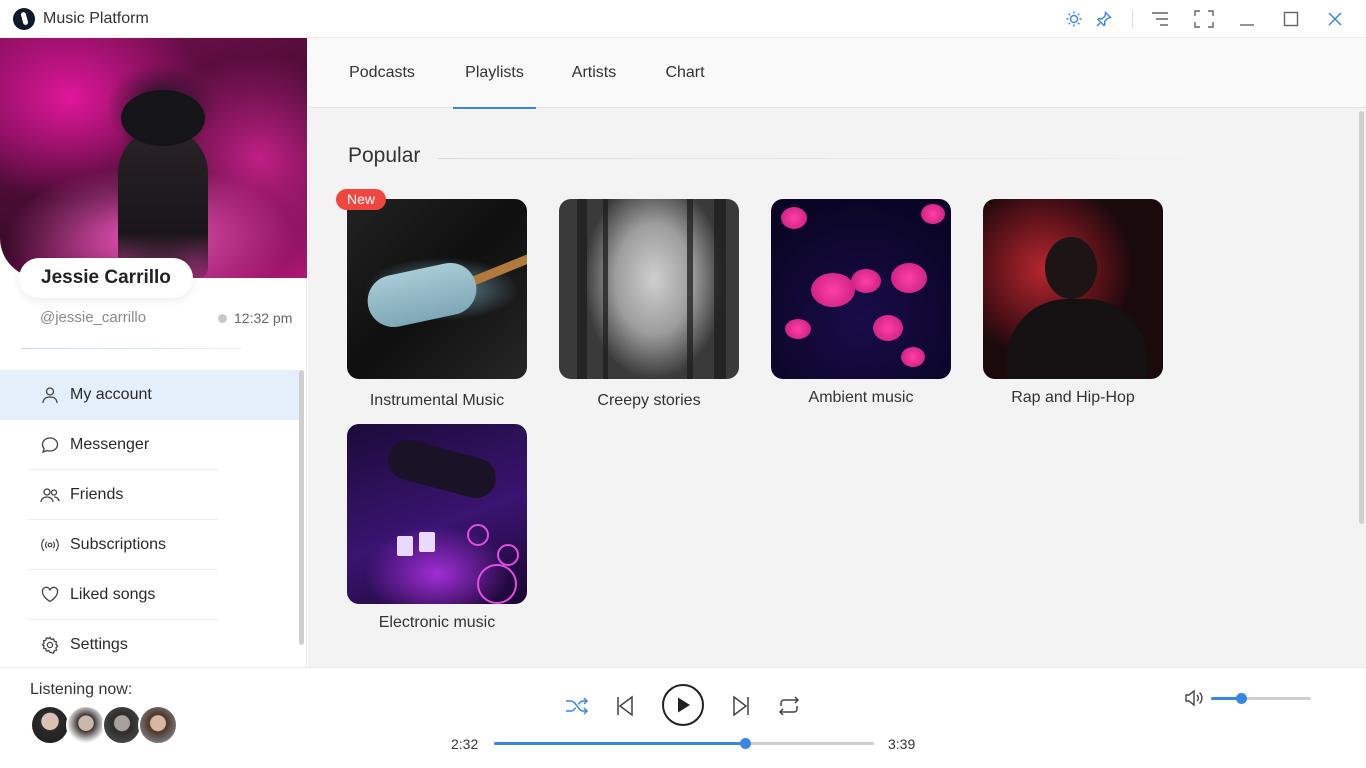 The image size is (1366, 768). Describe the element at coordinates (93, 317) in the screenshot. I see `profile-handle: @jessie_carrillo` at that location.